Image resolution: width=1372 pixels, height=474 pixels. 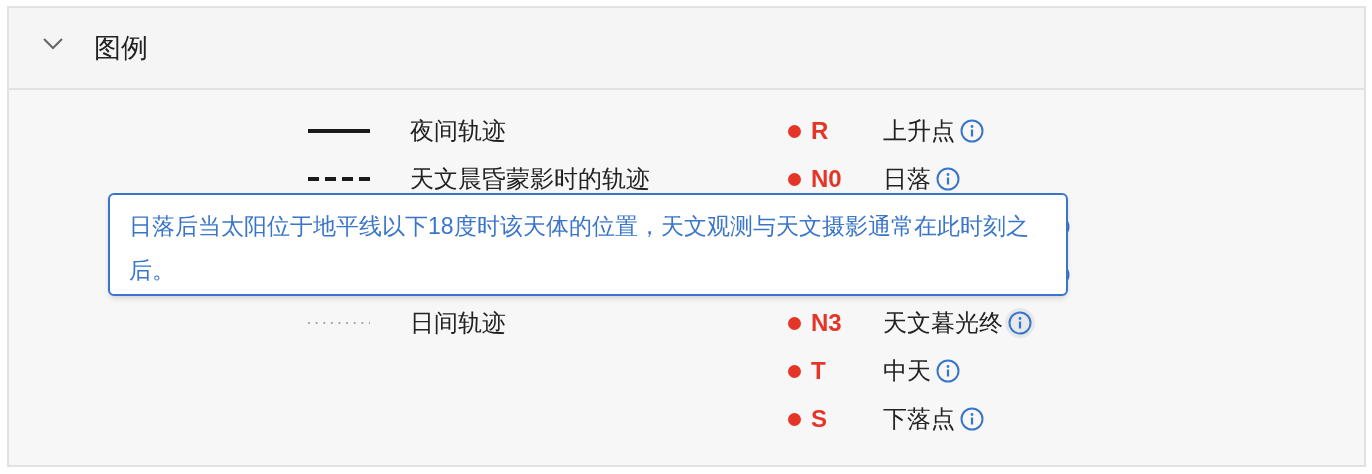 I want to click on legend-label: 中天, so click(x=907, y=371).